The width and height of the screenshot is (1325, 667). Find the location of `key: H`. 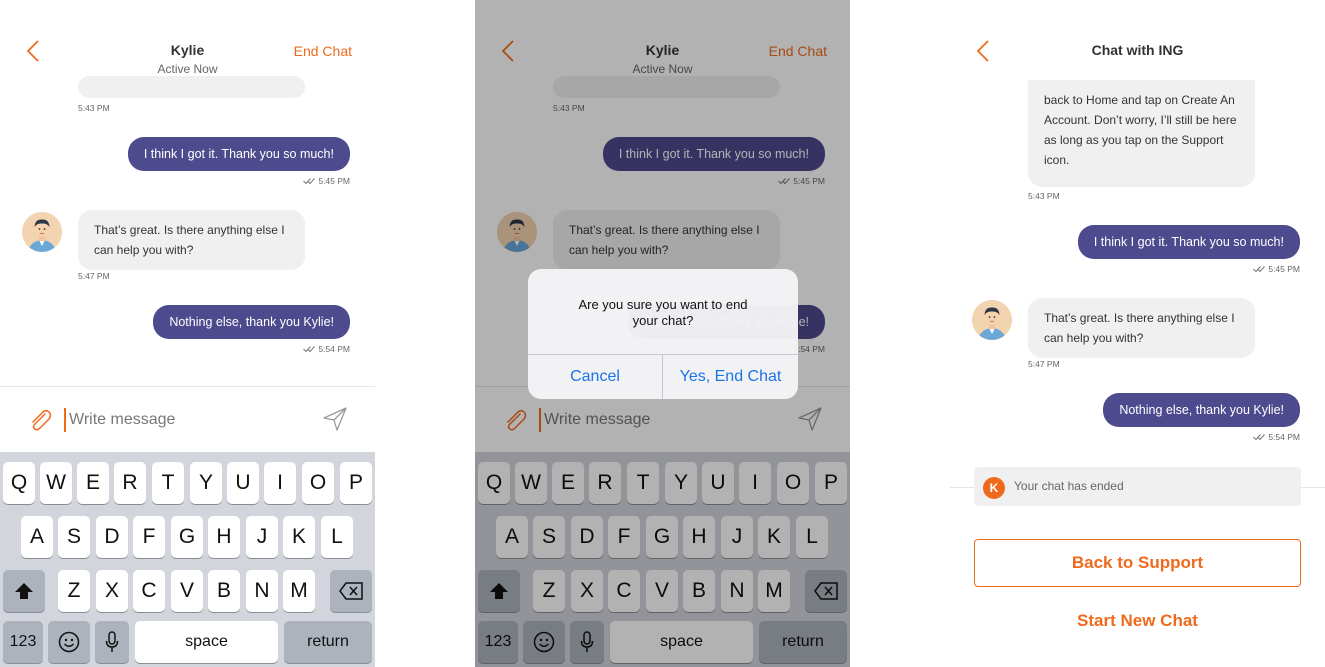

key: H is located at coordinates (224, 537).